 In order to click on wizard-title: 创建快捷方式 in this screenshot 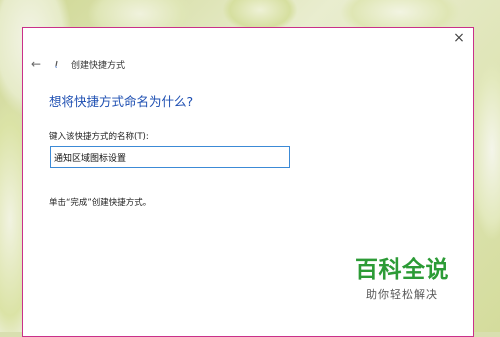, I will do `click(98, 65)`.